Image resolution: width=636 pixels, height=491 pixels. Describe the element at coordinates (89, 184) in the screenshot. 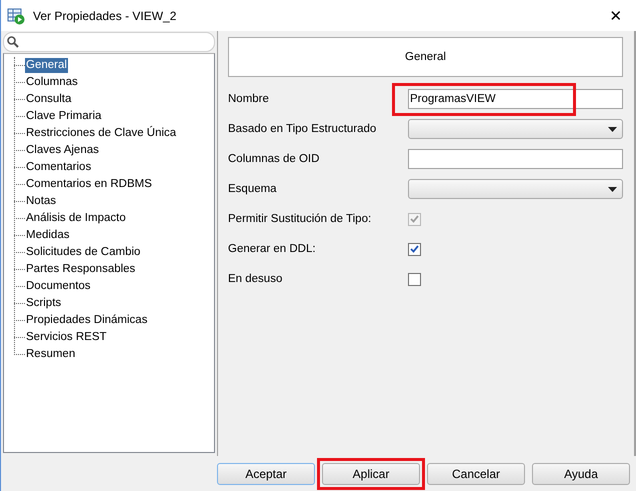

I see `tree-item: Comentarios en RDBMS` at that location.